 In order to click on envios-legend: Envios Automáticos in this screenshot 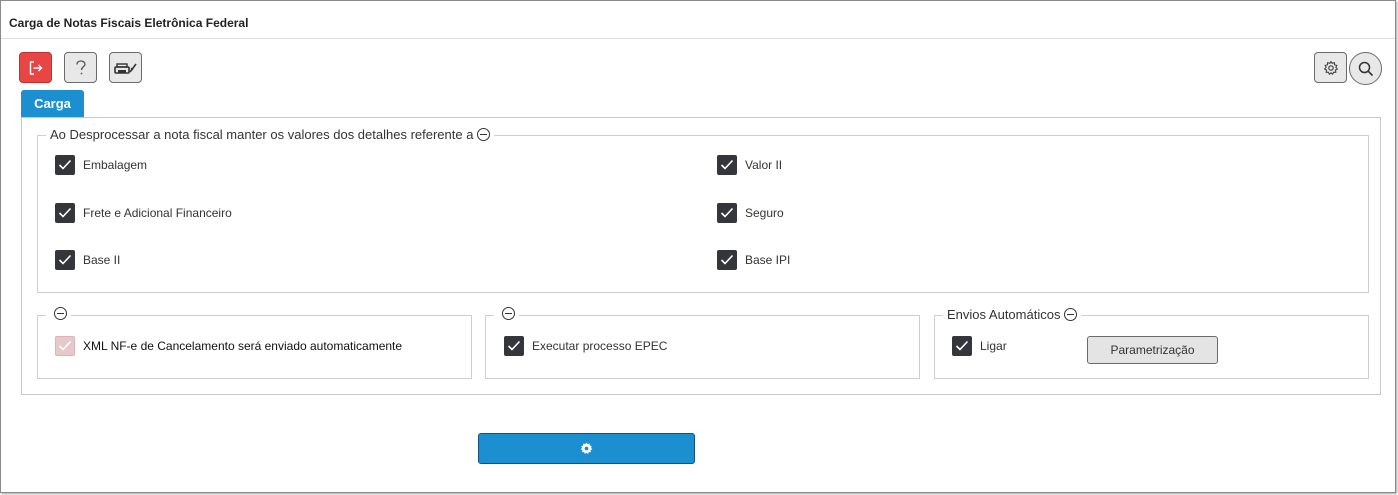, I will do `click(1012, 314)`.